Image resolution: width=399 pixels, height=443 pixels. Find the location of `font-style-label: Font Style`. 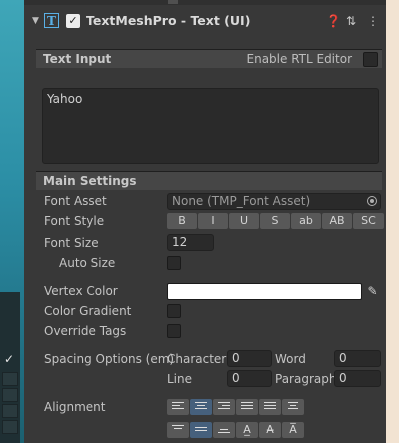

font-style-label: Font Style is located at coordinates (74, 221).